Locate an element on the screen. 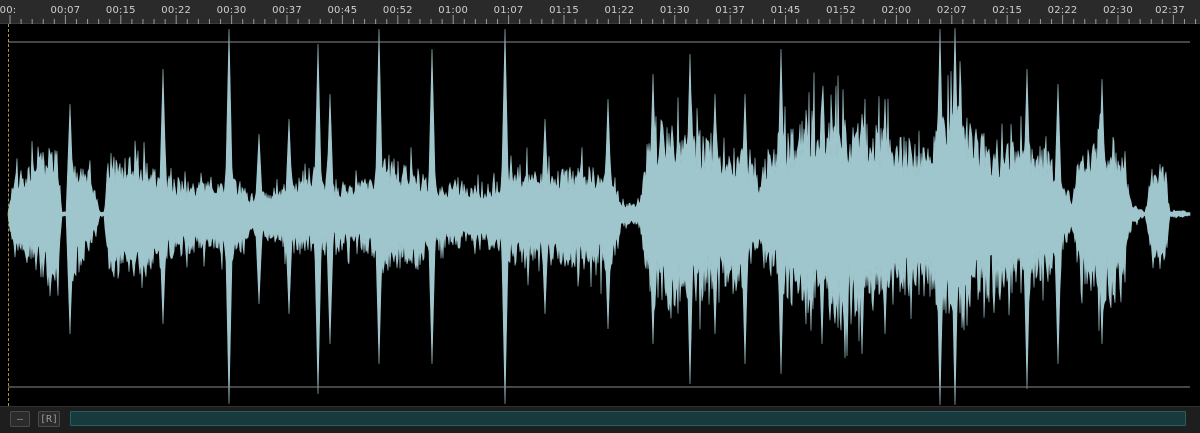 The image size is (1200, 433). bottom-toolbar: – [R] is located at coordinates (600, 419).